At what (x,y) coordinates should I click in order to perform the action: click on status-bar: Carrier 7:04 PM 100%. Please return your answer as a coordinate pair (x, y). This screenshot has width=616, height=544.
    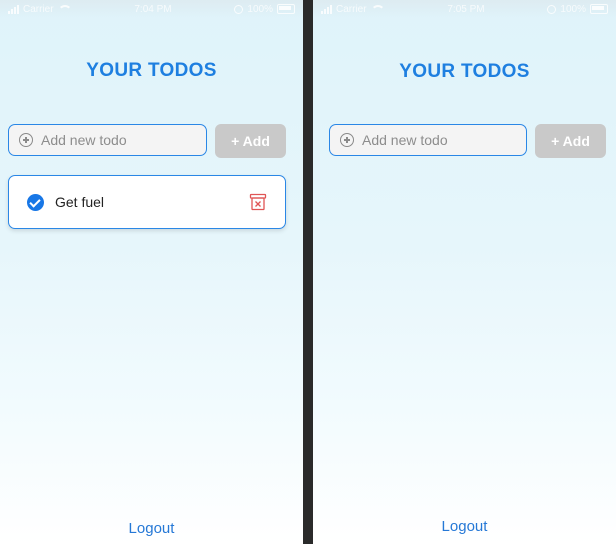
    Looking at the image, I should click on (151, 9).